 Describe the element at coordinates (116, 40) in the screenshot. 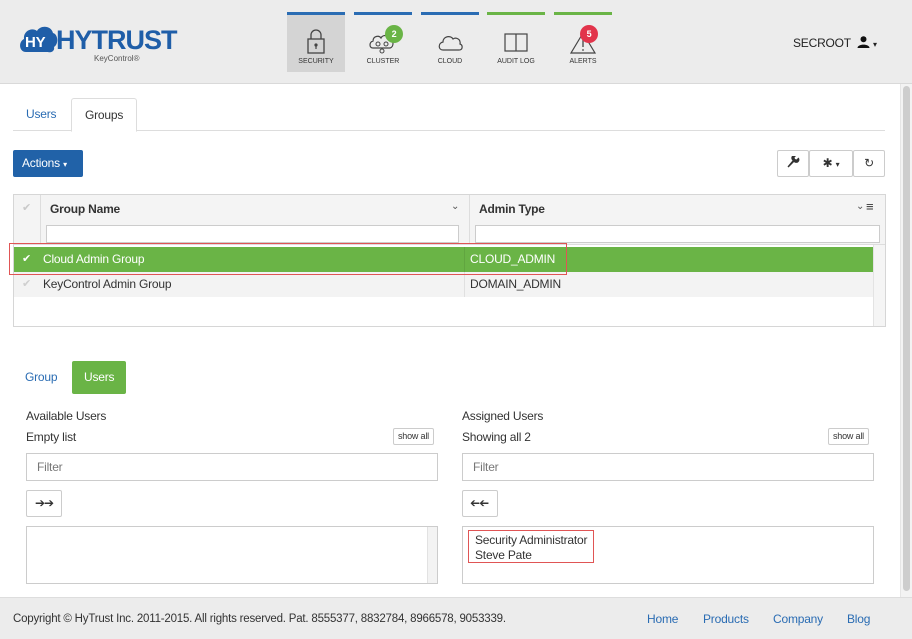

I see `logo-word: HYTRUST` at that location.